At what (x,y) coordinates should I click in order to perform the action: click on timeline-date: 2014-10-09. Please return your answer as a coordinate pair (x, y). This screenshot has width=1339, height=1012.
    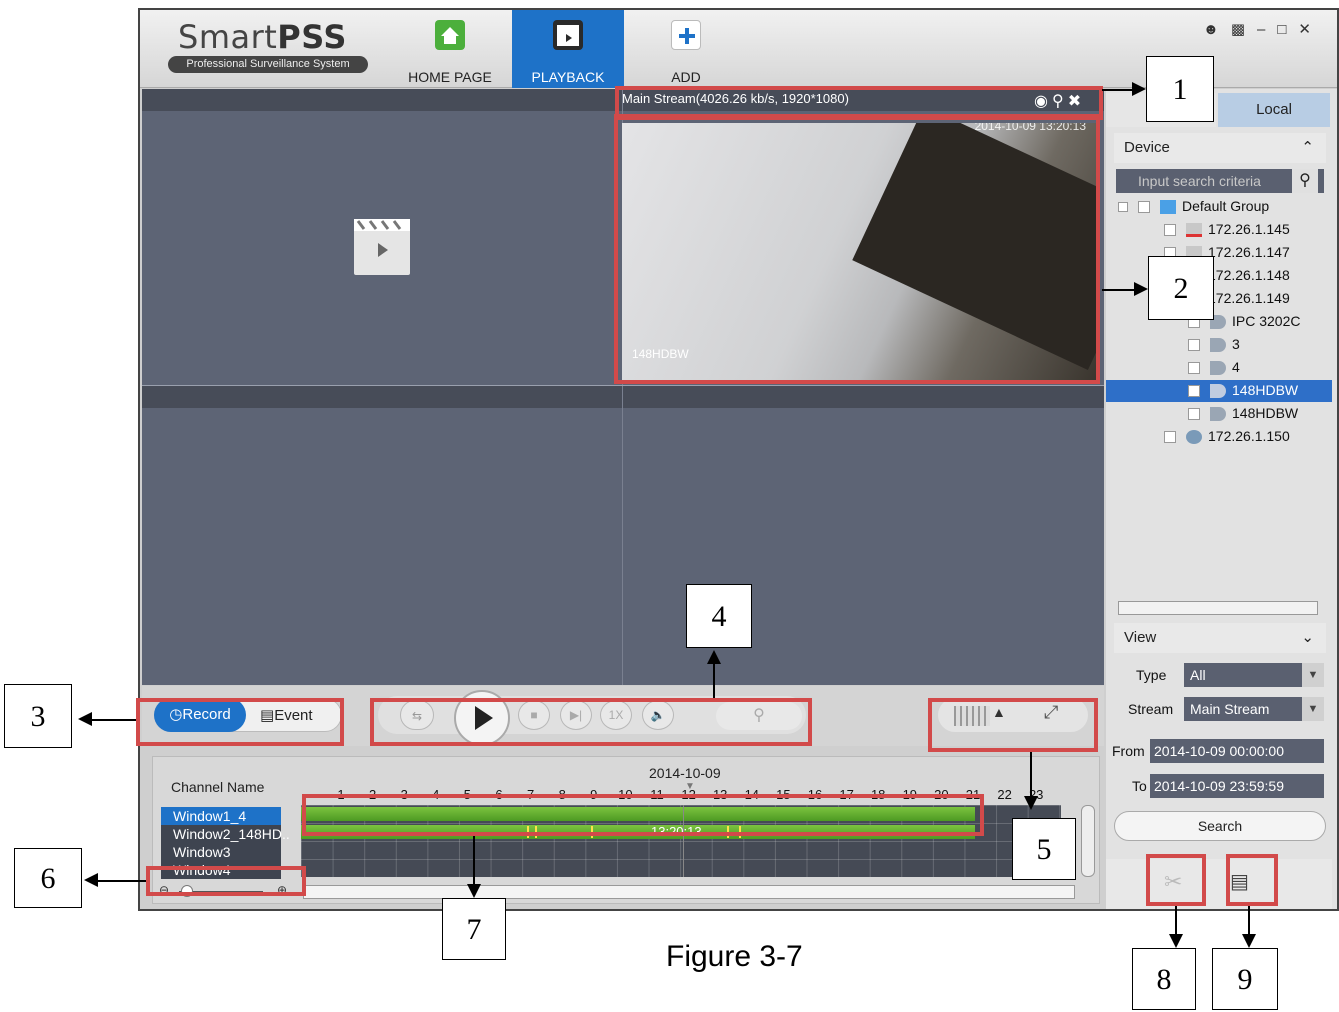
    Looking at the image, I should click on (685, 773).